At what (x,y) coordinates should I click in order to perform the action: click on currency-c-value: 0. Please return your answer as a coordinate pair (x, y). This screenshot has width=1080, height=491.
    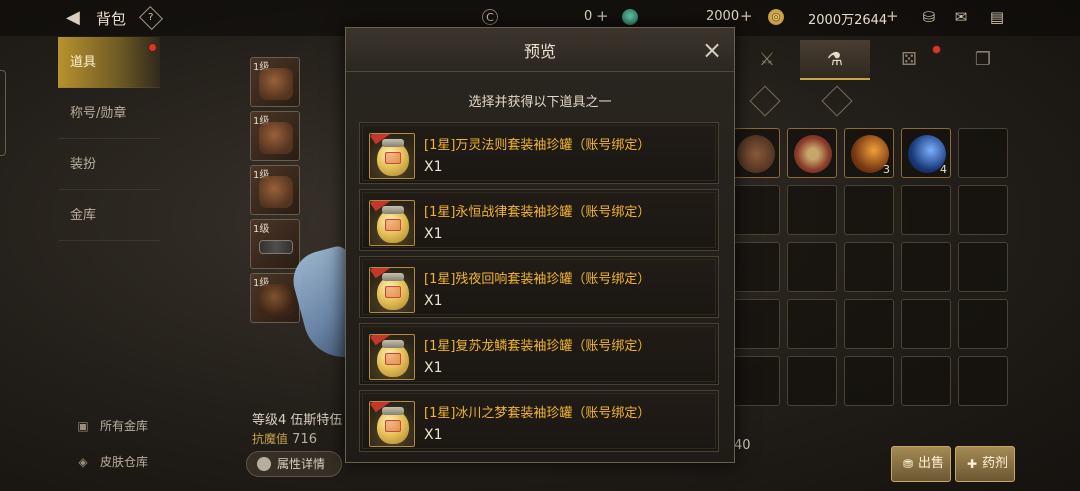
    Looking at the image, I should click on (588, 16).